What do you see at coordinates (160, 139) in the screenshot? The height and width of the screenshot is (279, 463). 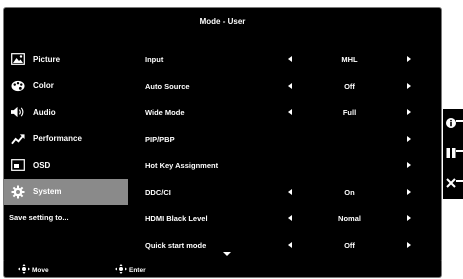 I see `setting-label: PIP/PBP` at bounding box center [160, 139].